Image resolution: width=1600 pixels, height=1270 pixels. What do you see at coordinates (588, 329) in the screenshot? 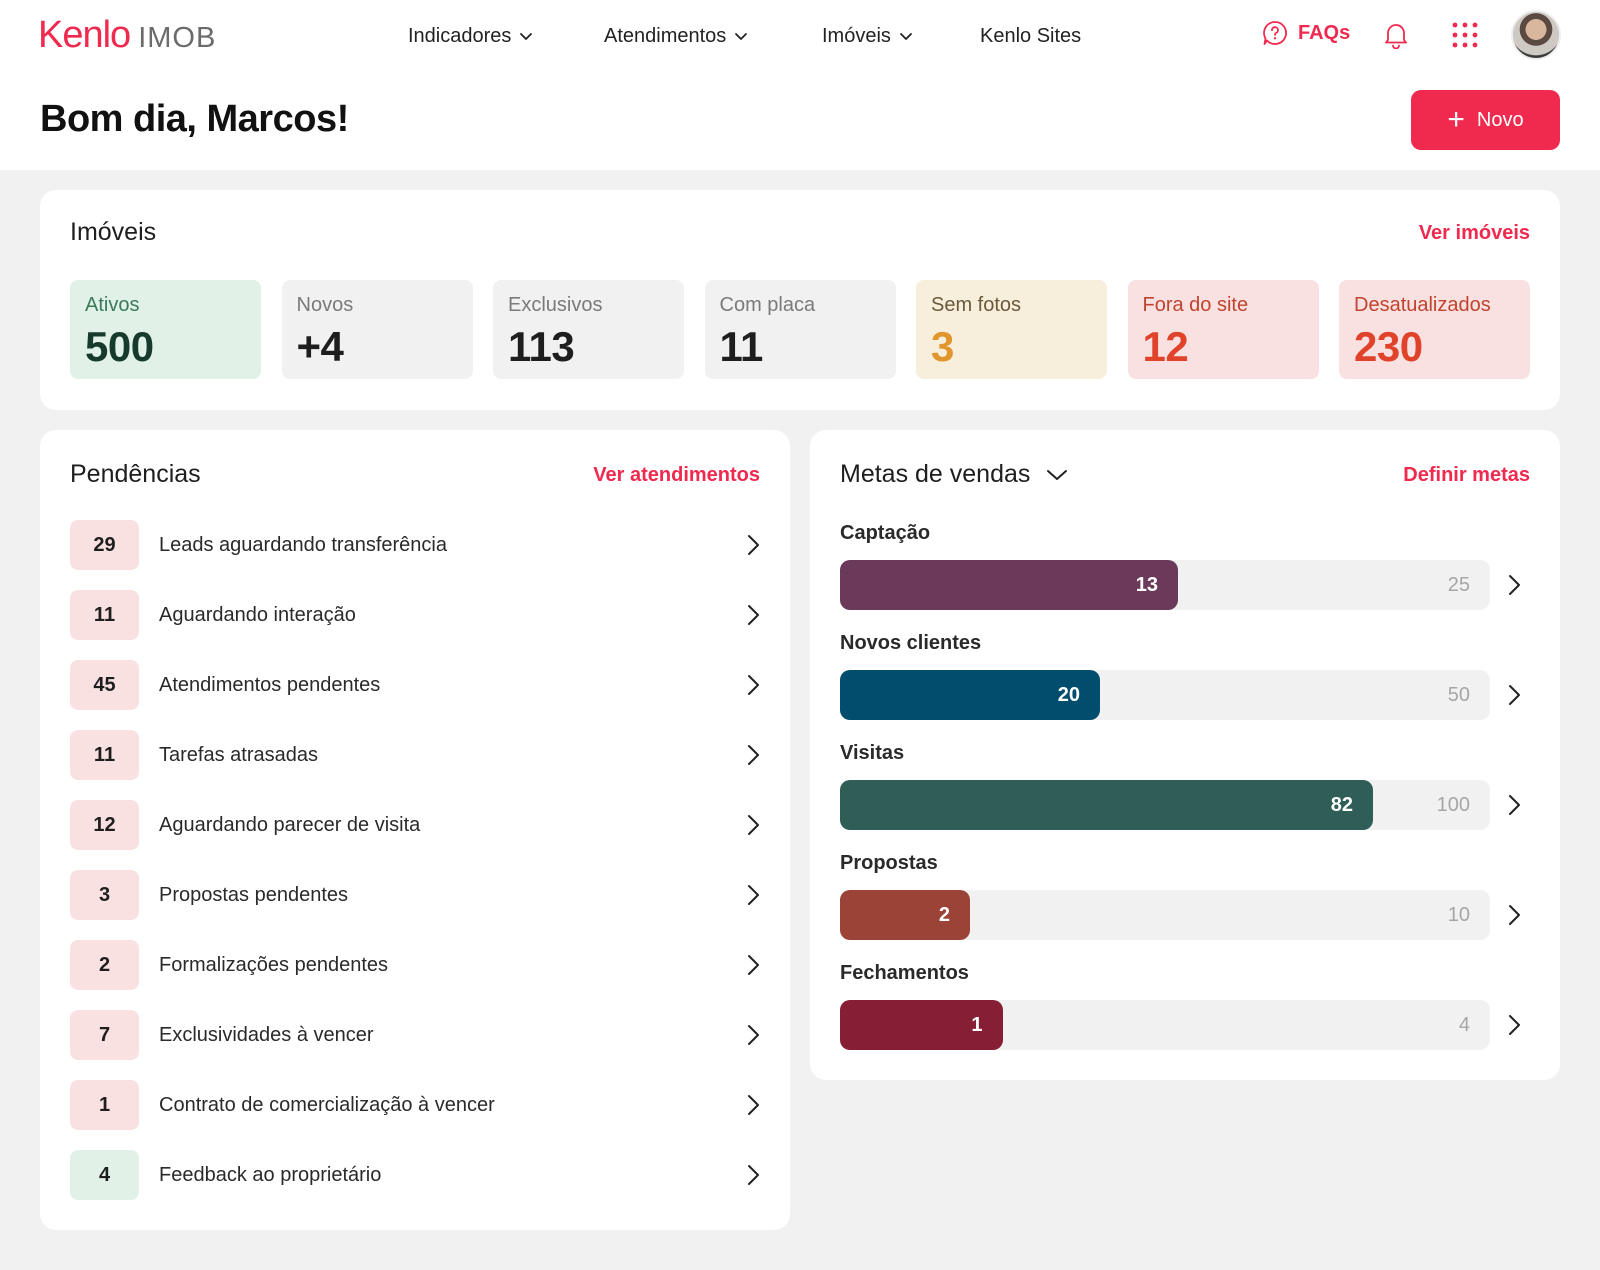
I see `stat-tile-2: Exclusivos 113` at bounding box center [588, 329].